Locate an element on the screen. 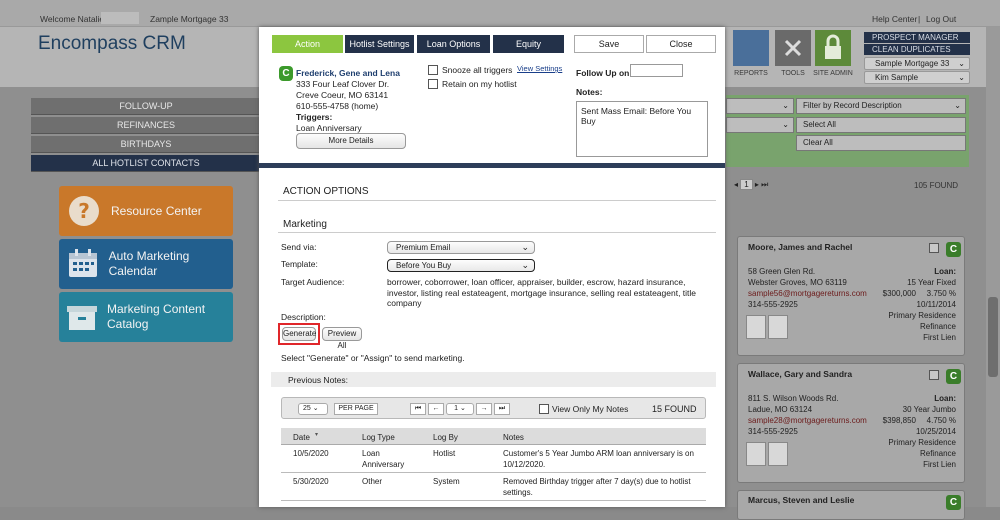 The image size is (1000, 520). select-all-option: Select All is located at coordinates (881, 125).